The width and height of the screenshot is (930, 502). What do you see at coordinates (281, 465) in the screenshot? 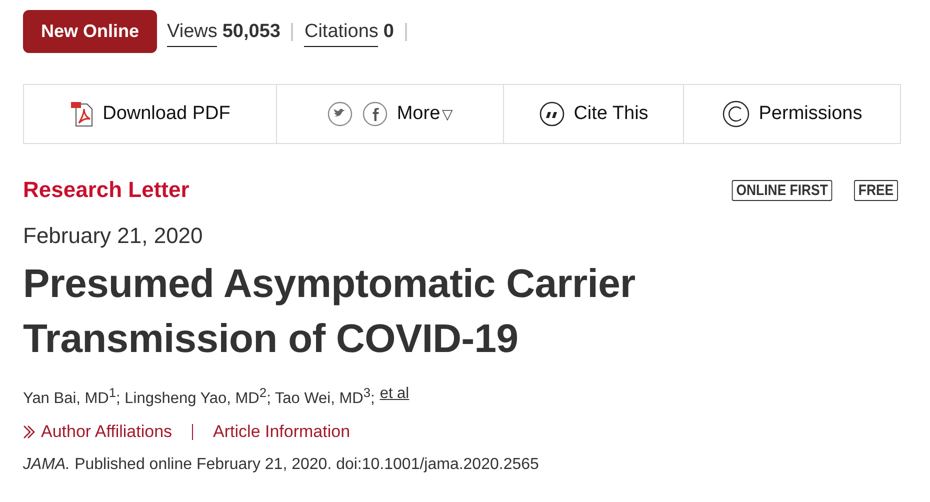
I see `citation-line: JAMA. Published online February 21, 2020. doi:10.1001/jama.2020.2565` at bounding box center [281, 465].